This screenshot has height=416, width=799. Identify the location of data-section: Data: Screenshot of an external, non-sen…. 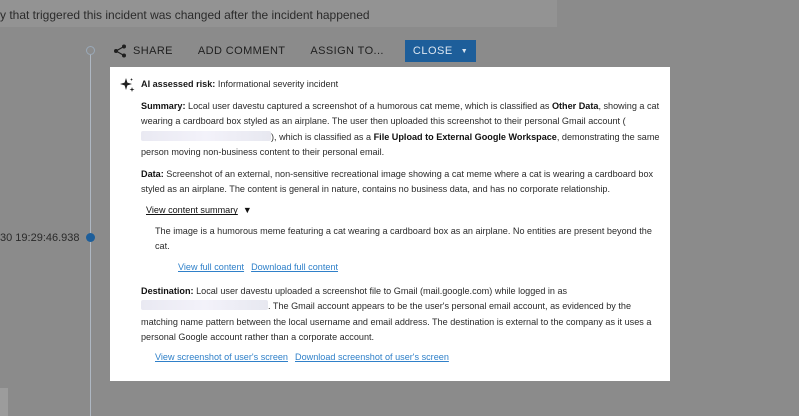
(389, 182).